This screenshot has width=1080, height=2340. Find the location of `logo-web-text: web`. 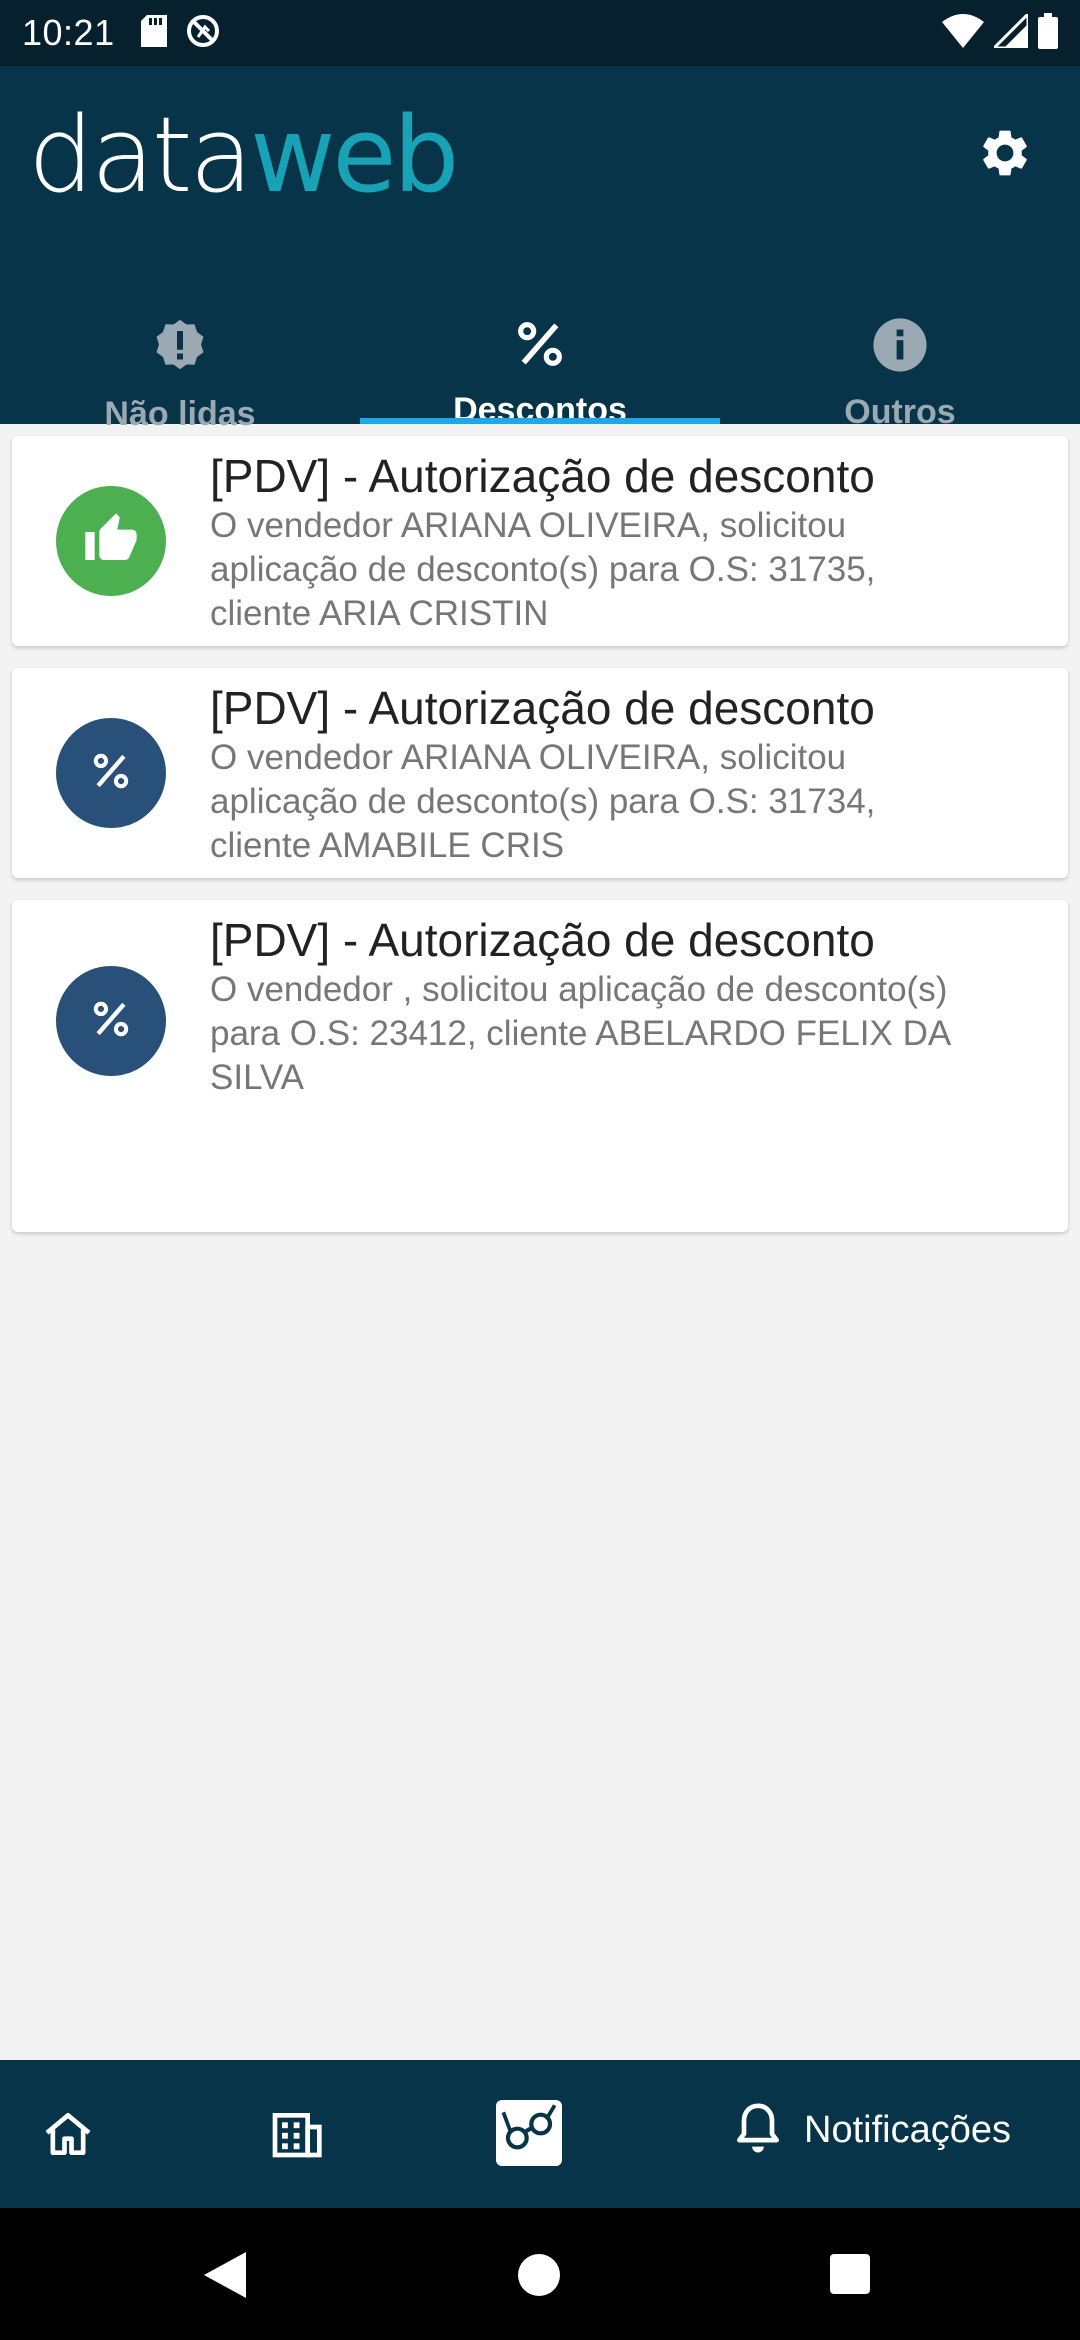

logo-web-text: web is located at coordinates (354, 155).